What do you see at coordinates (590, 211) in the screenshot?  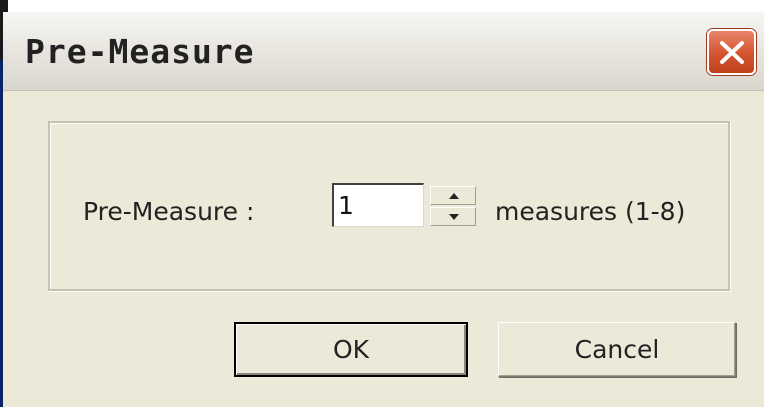 I see `units-label: measures (1-8)` at bounding box center [590, 211].